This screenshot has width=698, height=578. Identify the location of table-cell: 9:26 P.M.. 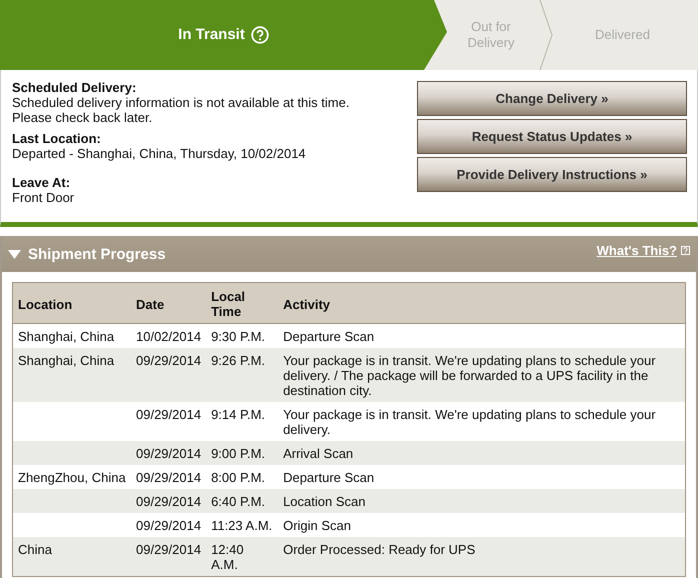
(242, 375).